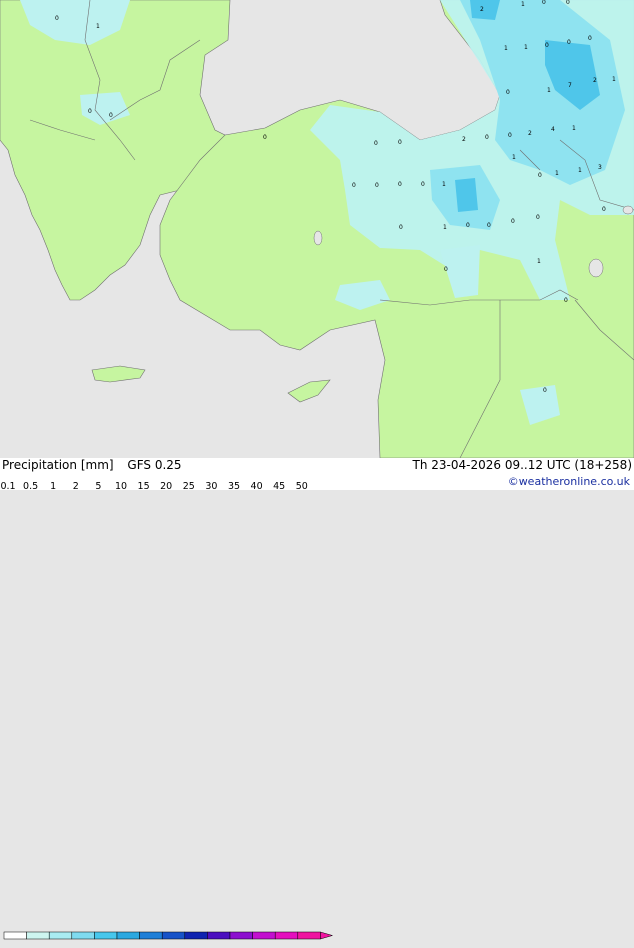 The width and height of the screenshot is (634, 948). Describe the element at coordinates (600, 167) in the screenshot. I see `precip-value: 3` at that location.